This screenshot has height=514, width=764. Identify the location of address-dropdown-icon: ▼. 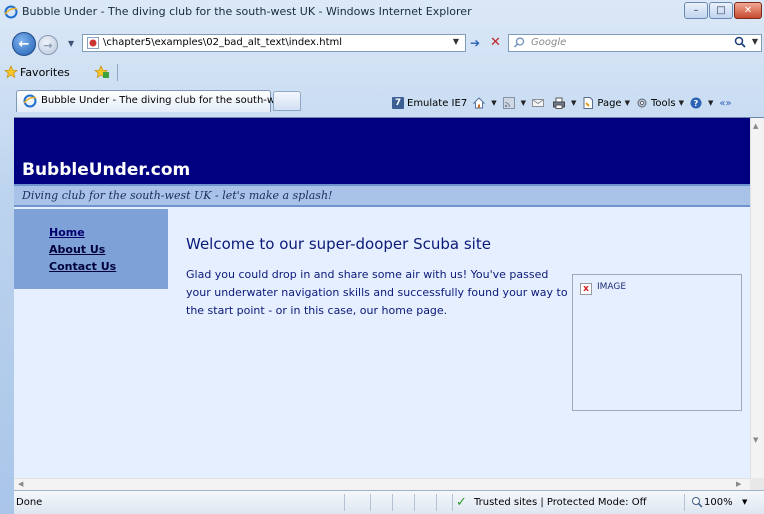
(456, 41).